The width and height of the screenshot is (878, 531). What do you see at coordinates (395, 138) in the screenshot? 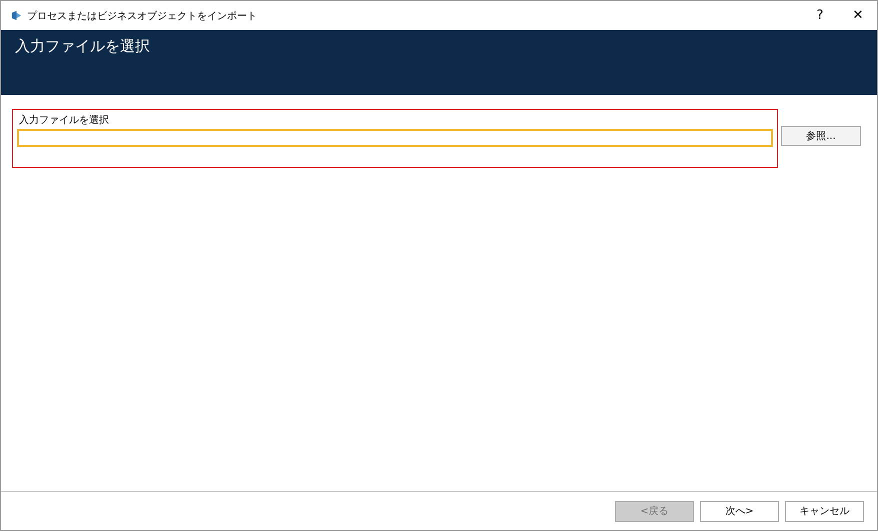
I see `file-path-field` at bounding box center [395, 138].